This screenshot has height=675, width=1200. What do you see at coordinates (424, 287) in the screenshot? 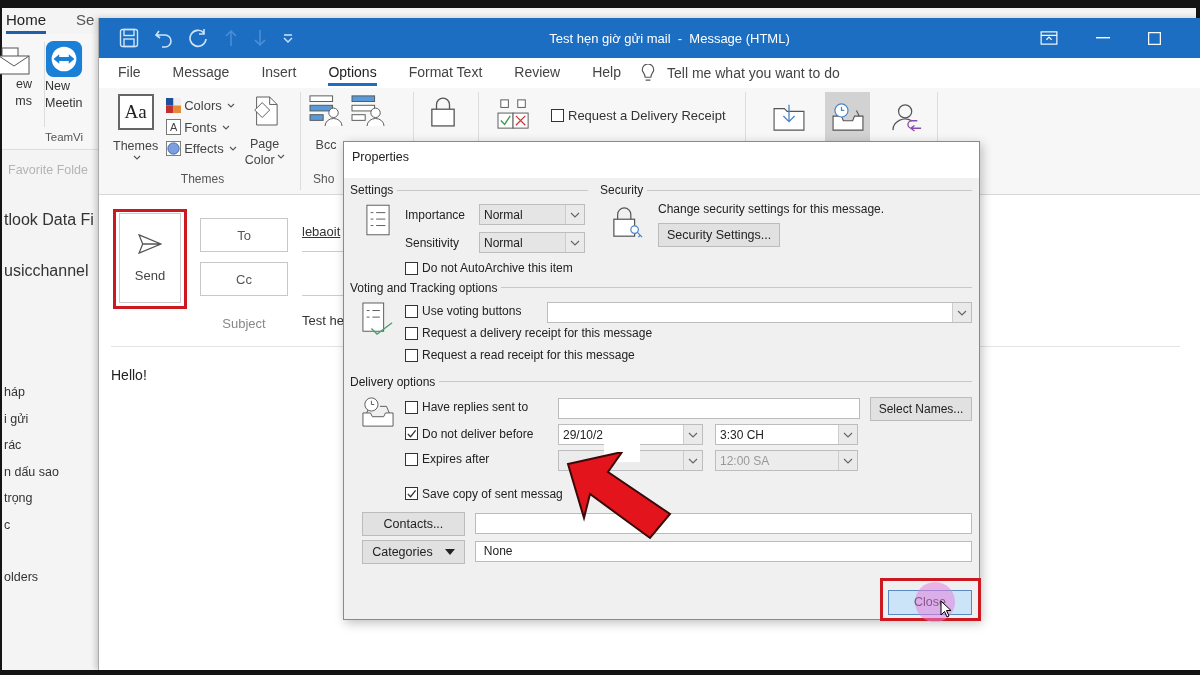
I see `section-heading: Voting and Tracking options` at bounding box center [424, 287].